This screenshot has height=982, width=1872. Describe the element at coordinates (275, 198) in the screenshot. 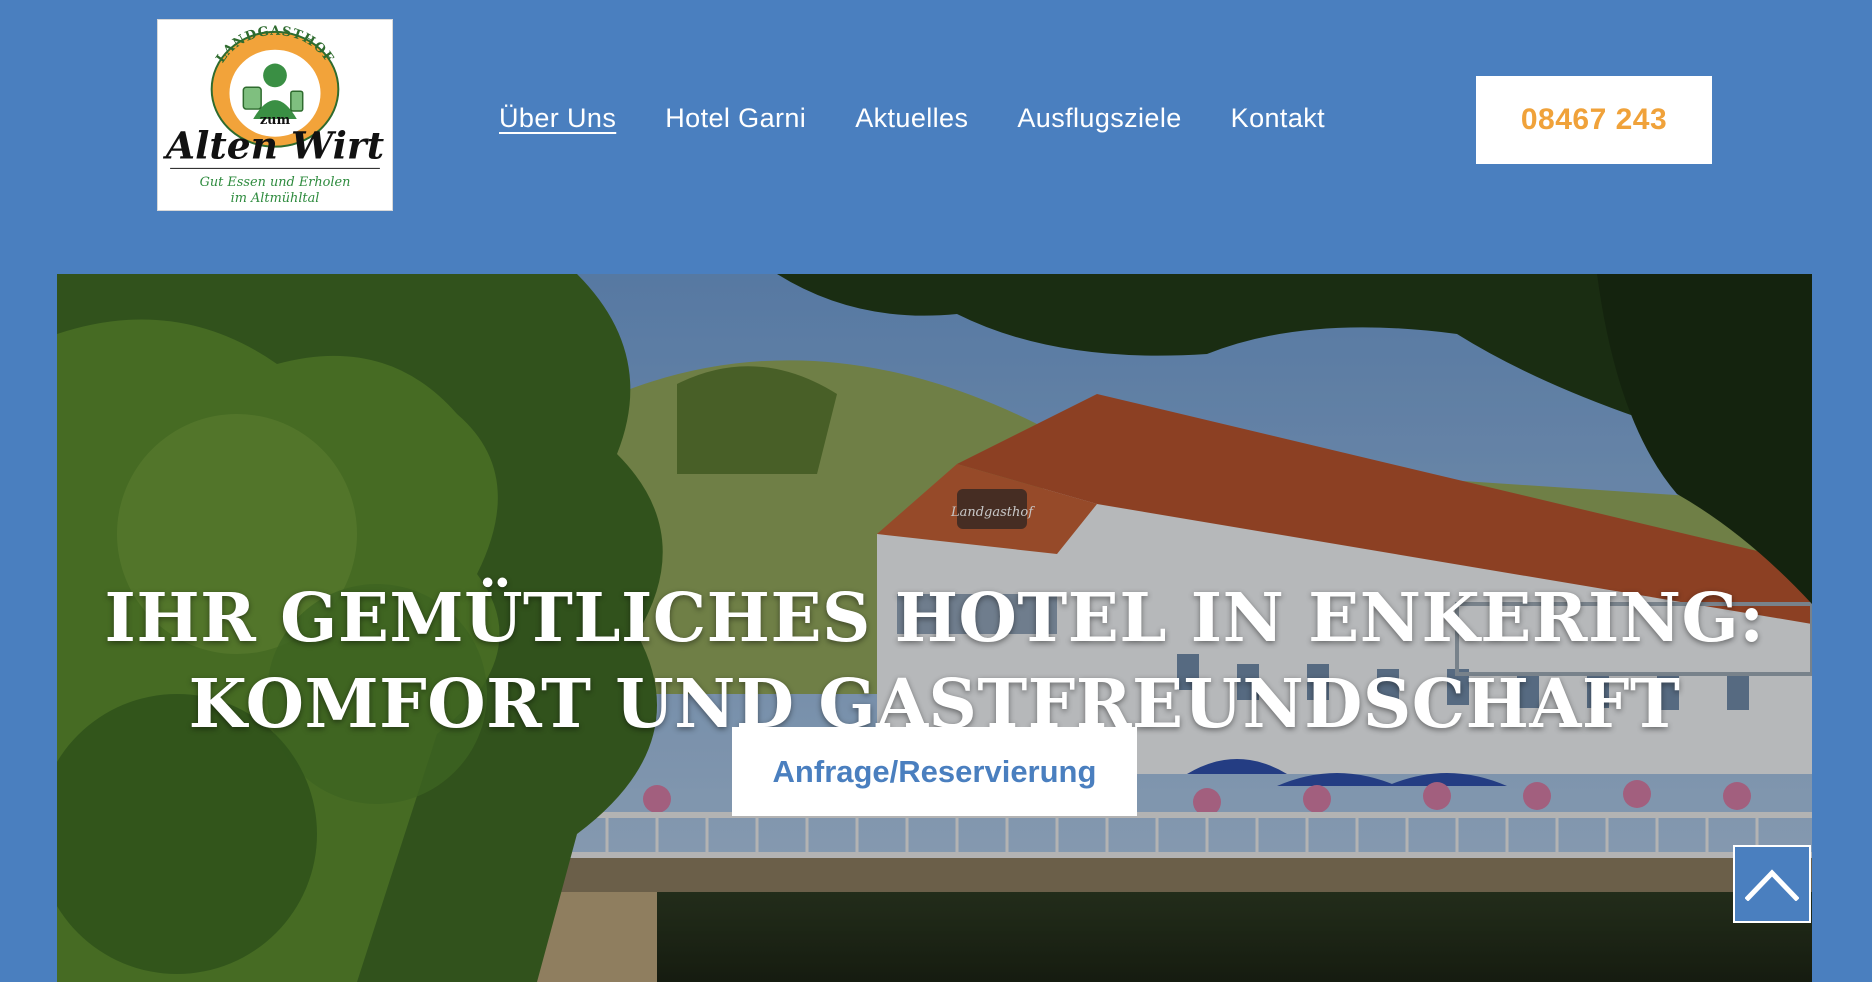

I see `logo-tagline-2: im Altmühltal` at that location.